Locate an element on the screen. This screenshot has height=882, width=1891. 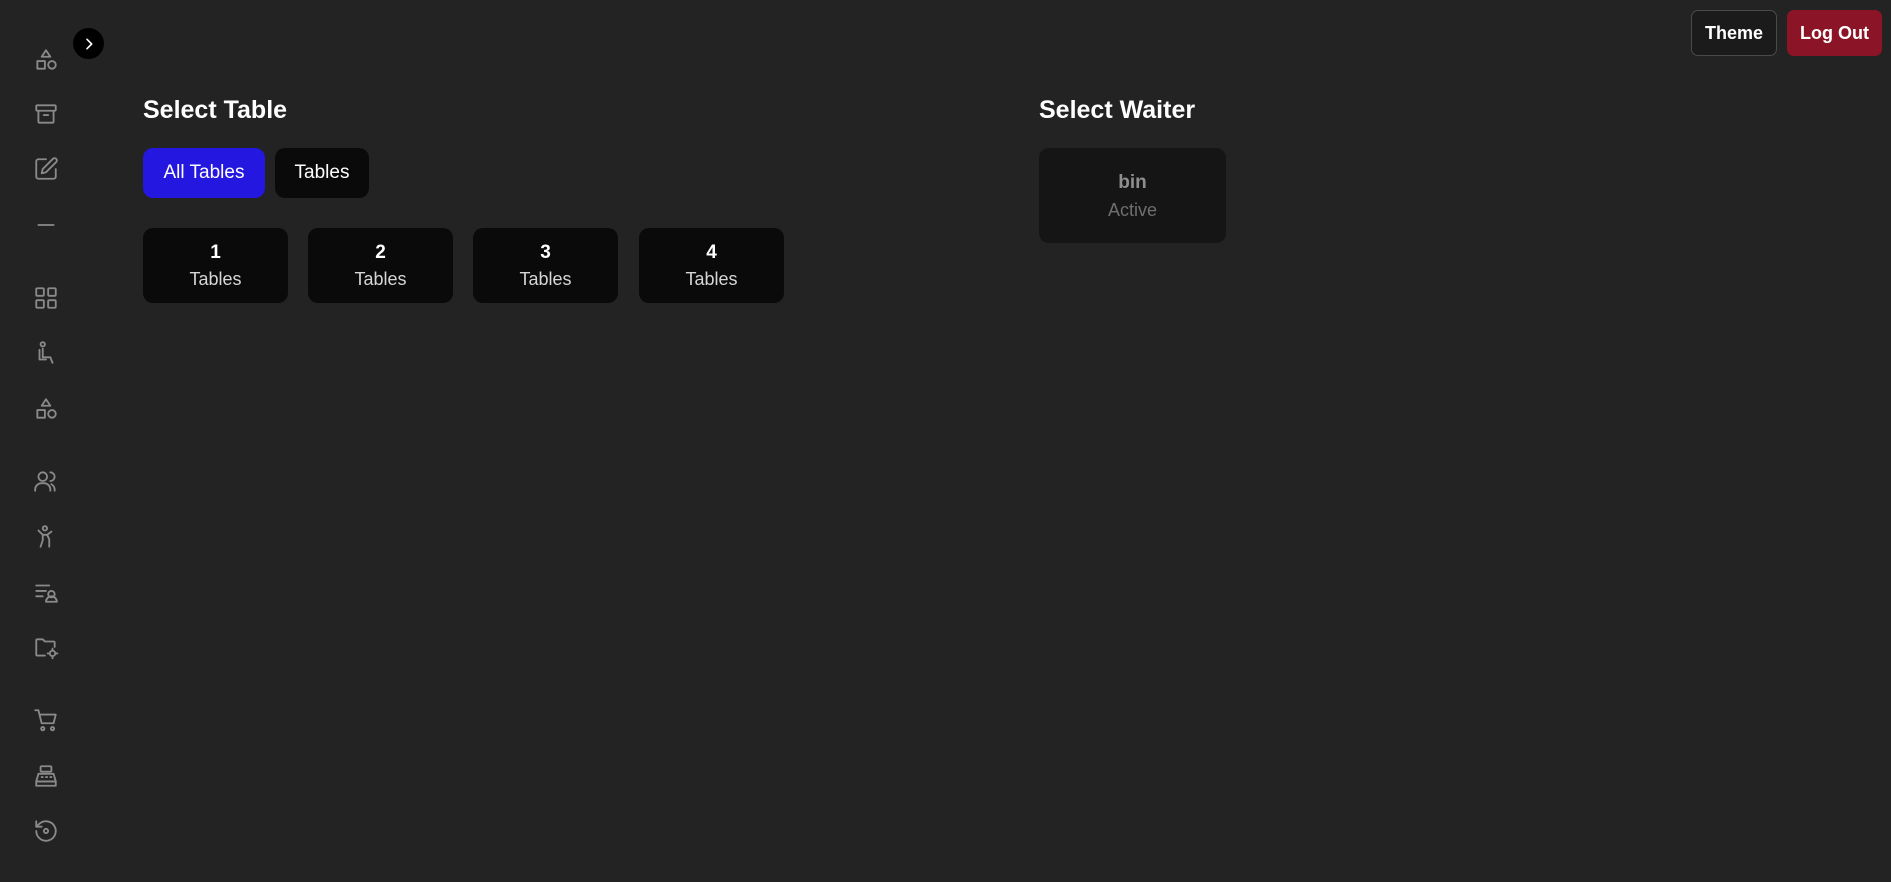
table-number: 3 is located at coordinates (545, 252).